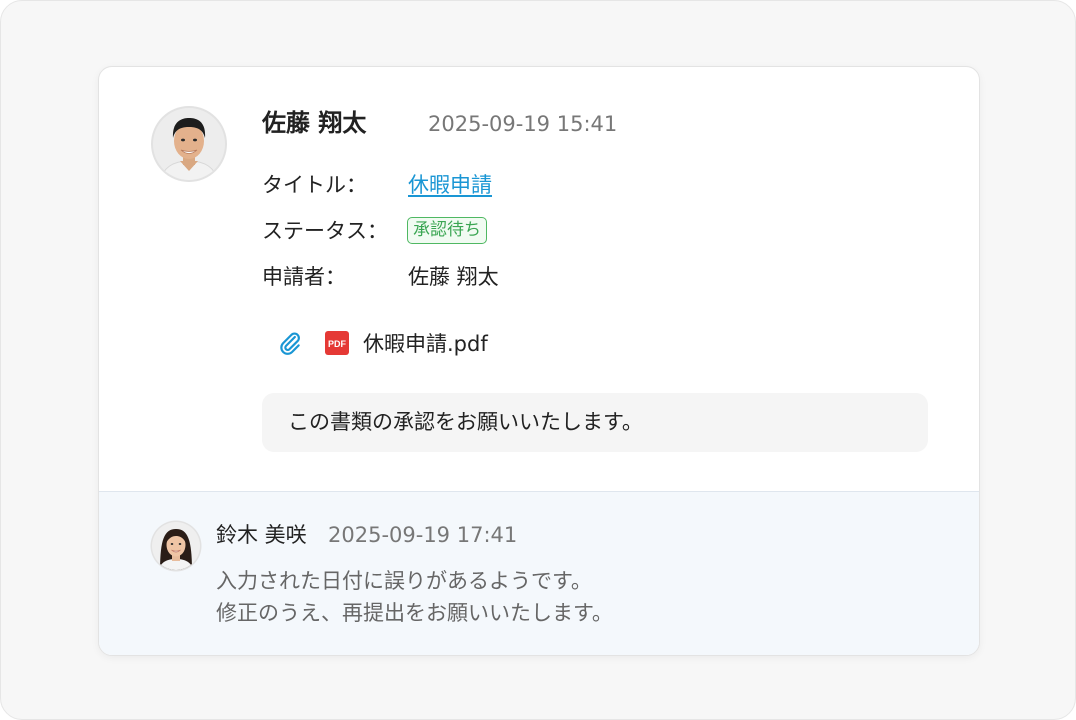  I want to click on reply-timestamp: 2025-09-19 17:41, so click(423, 535).